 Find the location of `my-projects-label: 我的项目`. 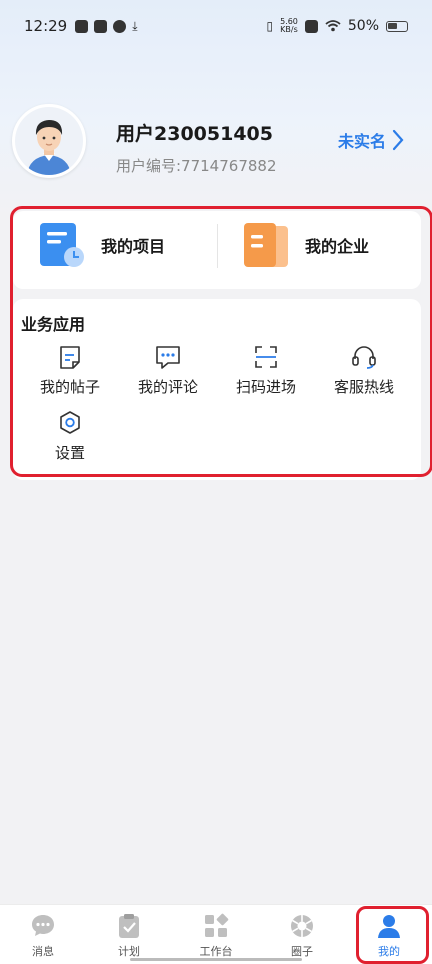

my-projects-label: 我的项目 is located at coordinates (133, 246).